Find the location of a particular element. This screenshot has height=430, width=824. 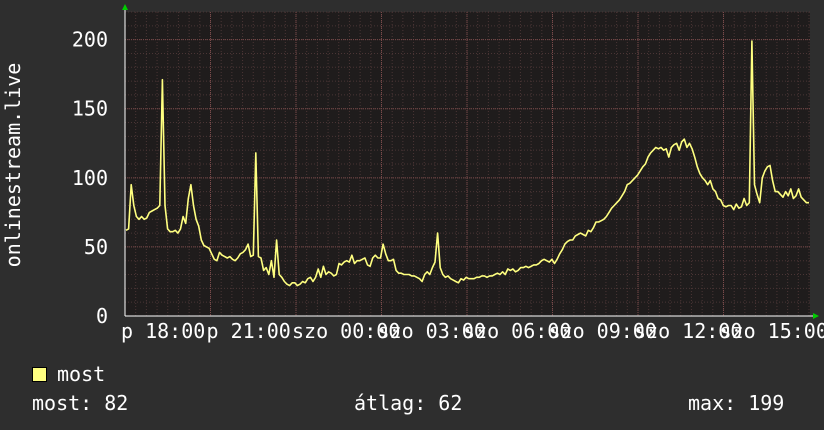

legend: most is located at coordinates (68, 374).